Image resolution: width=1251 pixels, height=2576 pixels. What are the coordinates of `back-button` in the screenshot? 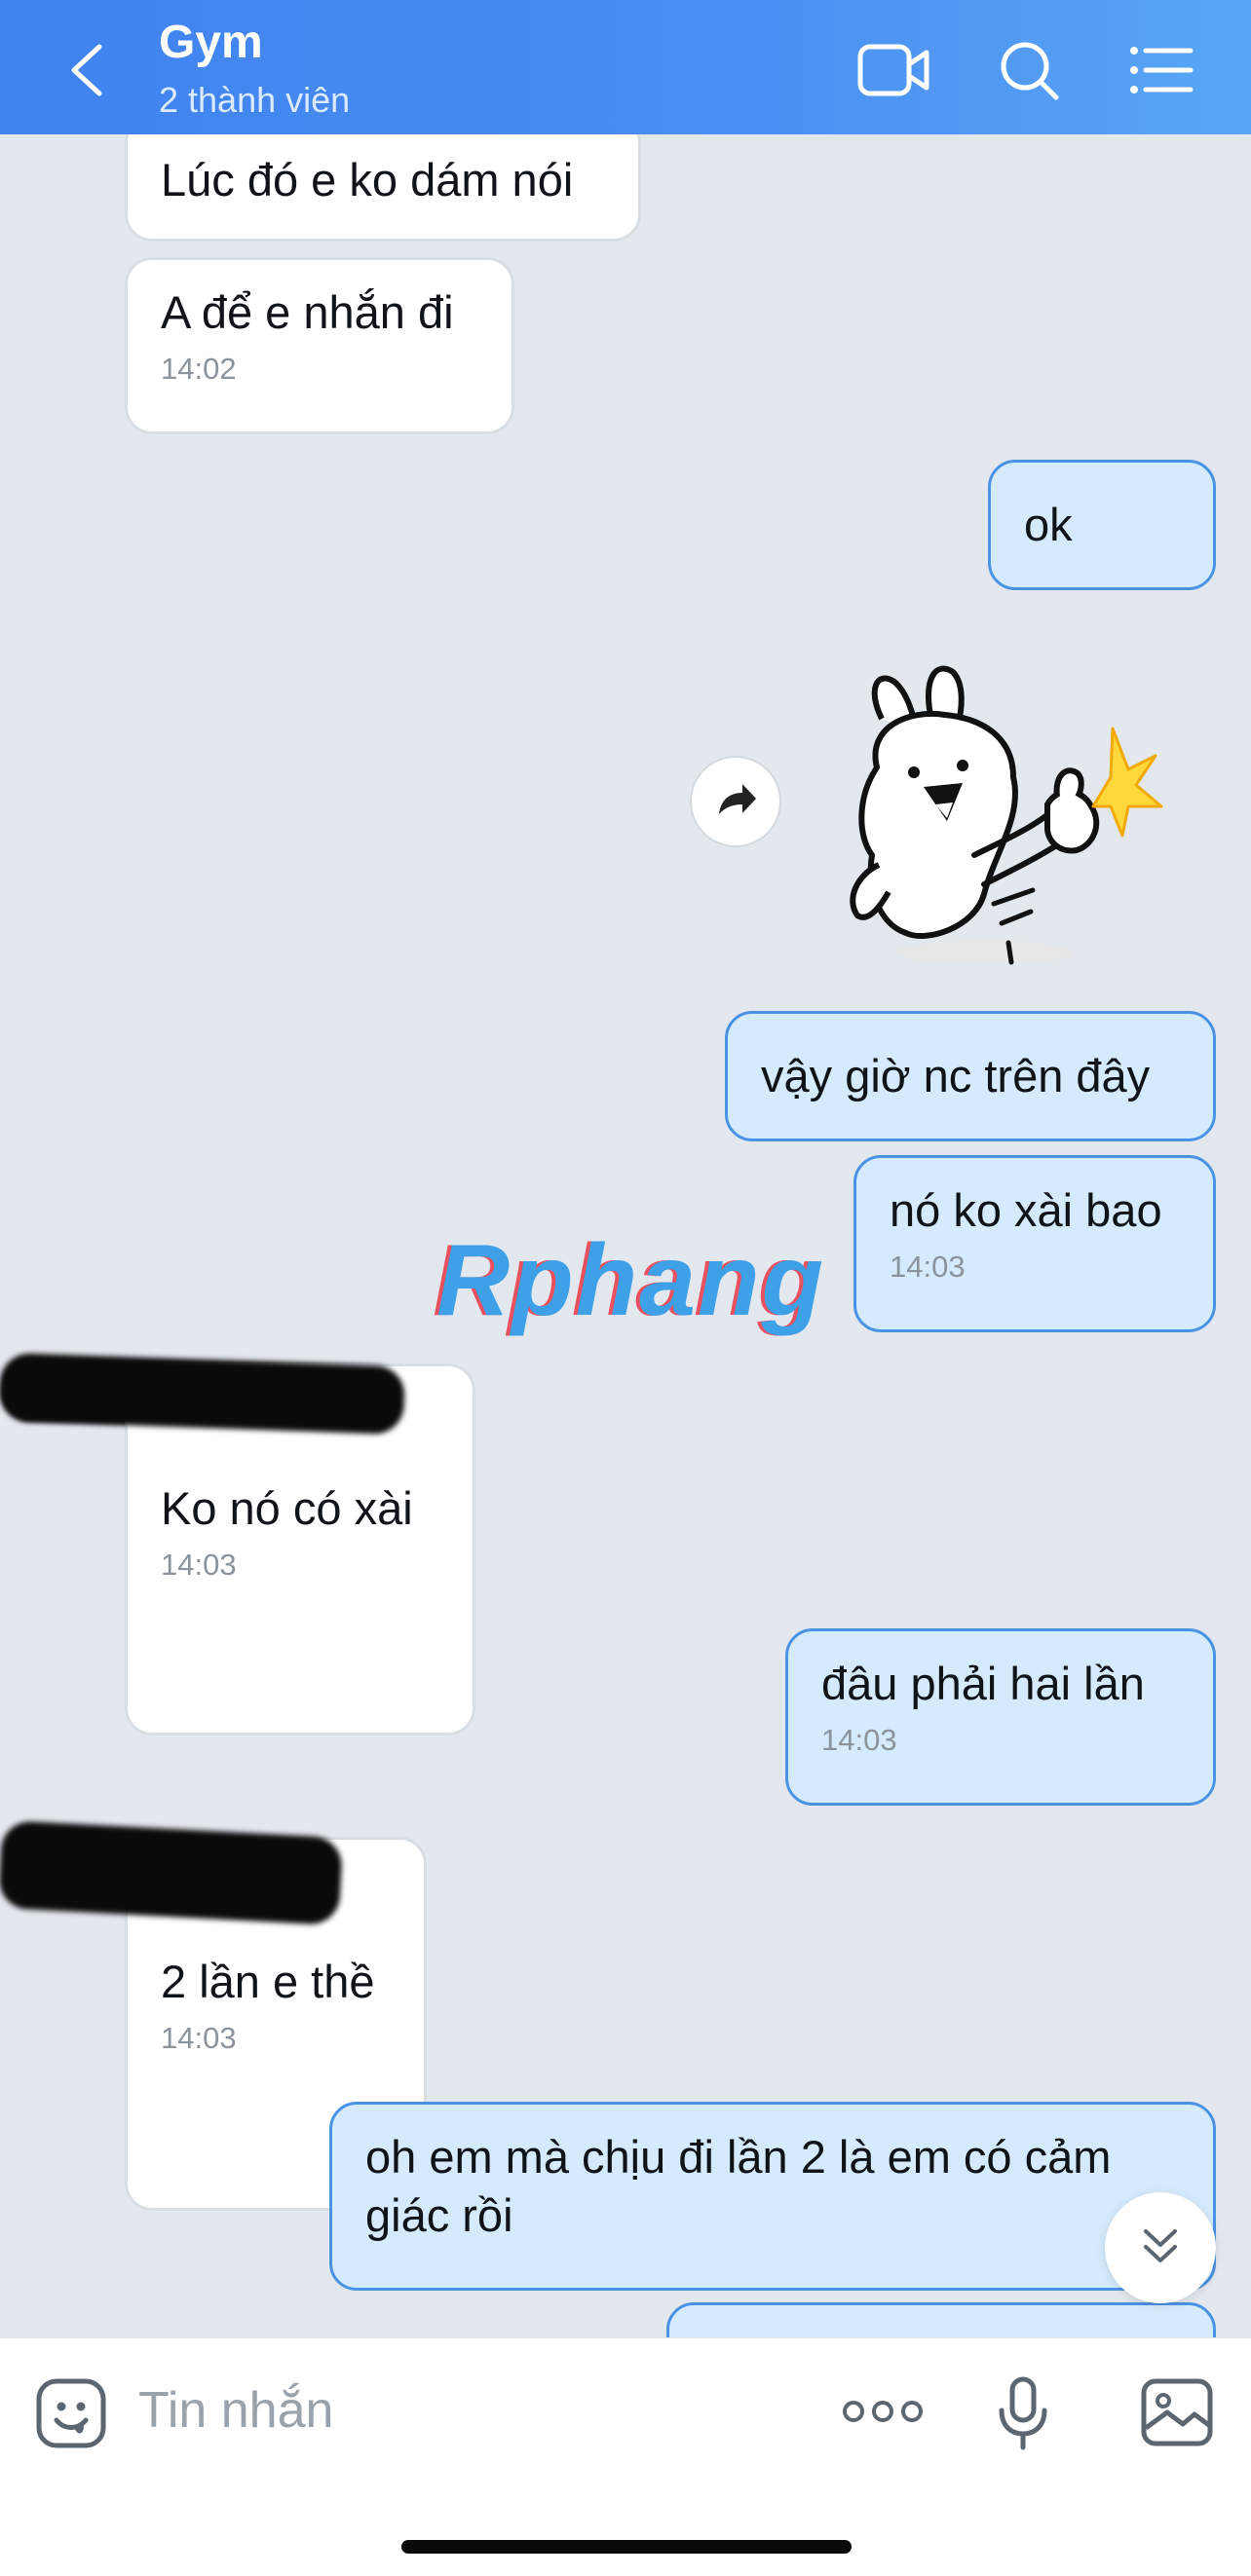 It's located at (87, 70).